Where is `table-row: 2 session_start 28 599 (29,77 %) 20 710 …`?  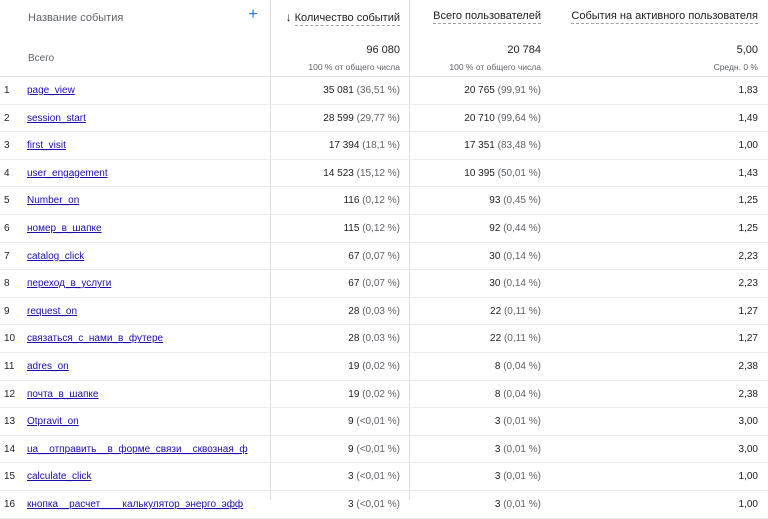 table-row: 2 session_start 28 599 (29,77 %) 20 710 … is located at coordinates (384, 119).